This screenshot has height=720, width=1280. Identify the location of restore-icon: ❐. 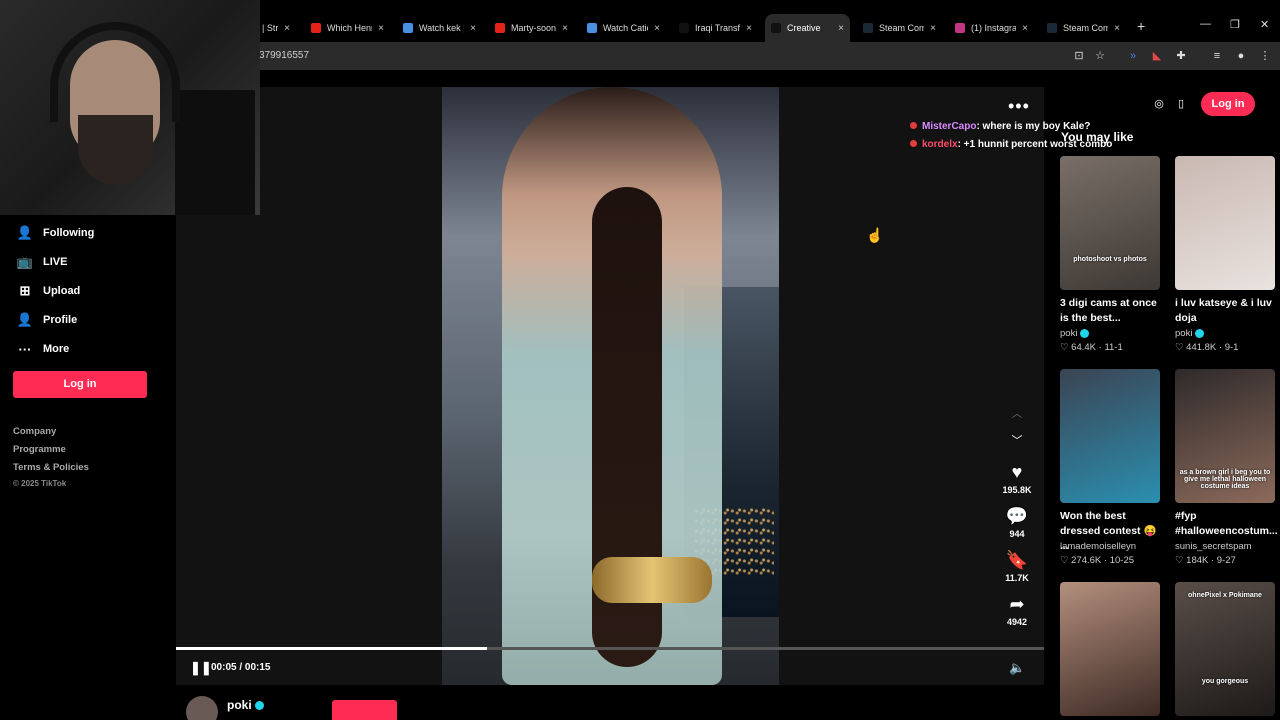
(1235, 24).